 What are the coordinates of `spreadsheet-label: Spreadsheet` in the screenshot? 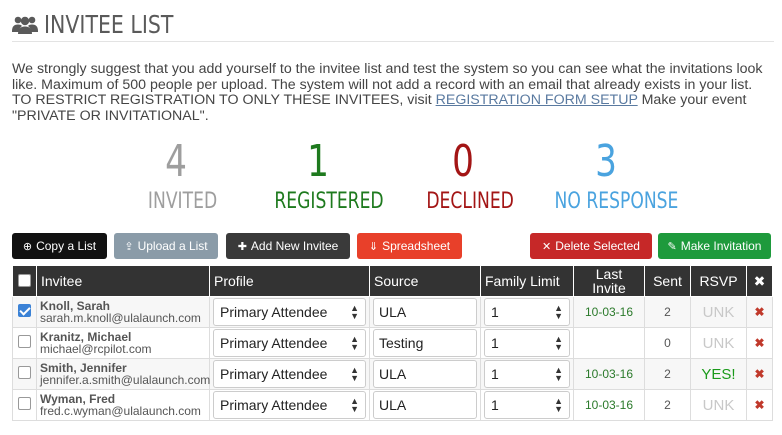 It's located at (416, 246).